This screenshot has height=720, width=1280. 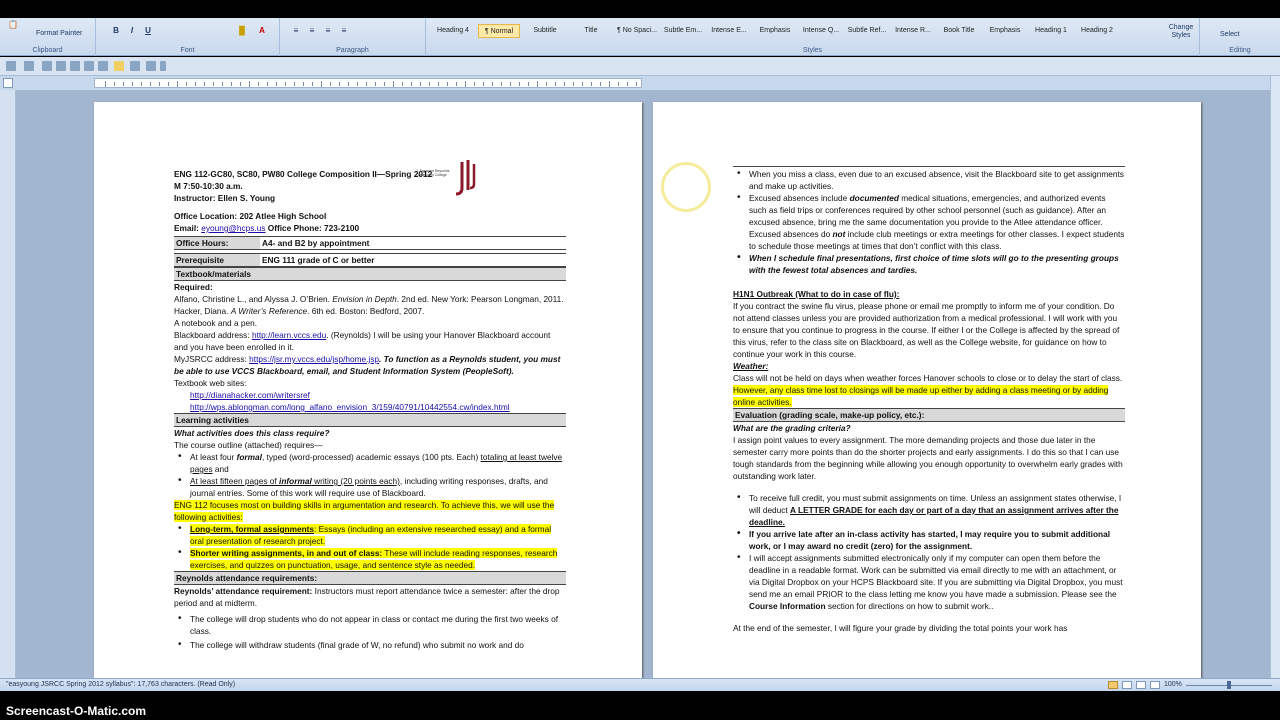 I want to click on learning-question: What activities does this class require?, so click(x=252, y=433).